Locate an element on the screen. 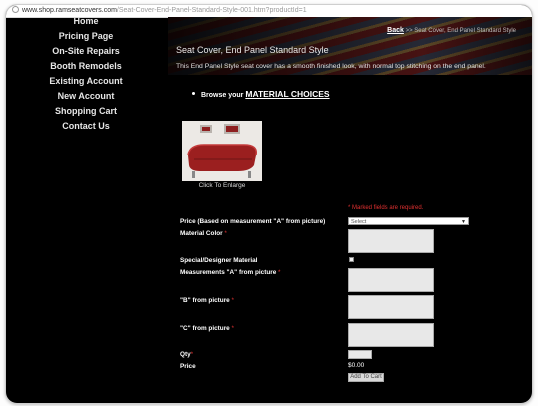 The height and width of the screenshot is (406, 538). sidebar-item-shopping-cart: Shopping Cart is located at coordinates (86, 111).